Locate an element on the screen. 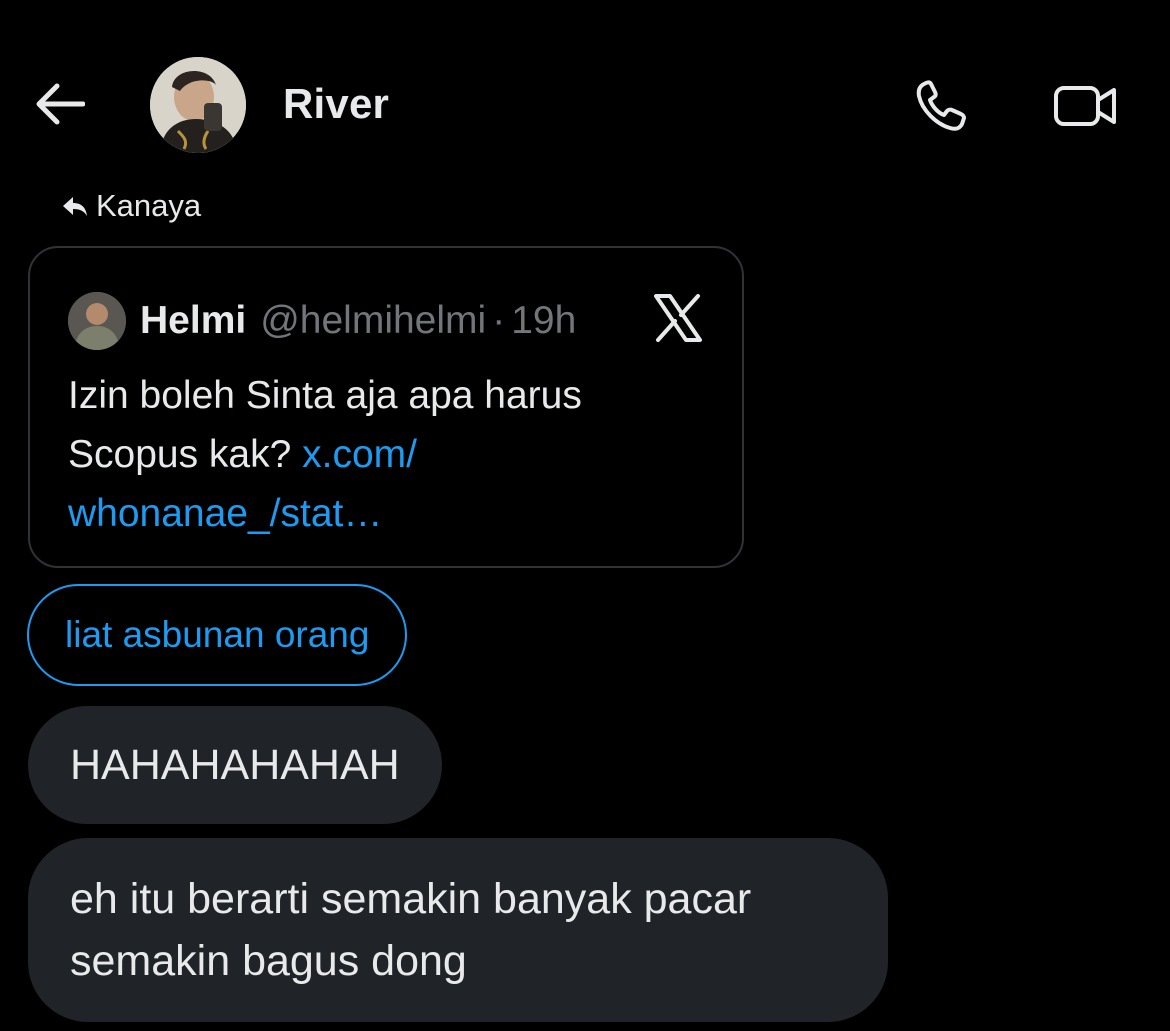 This screenshot has height=1031, width=1170. message-bubble-reply: liat asbunan orang is located at coordinates (217, 635).